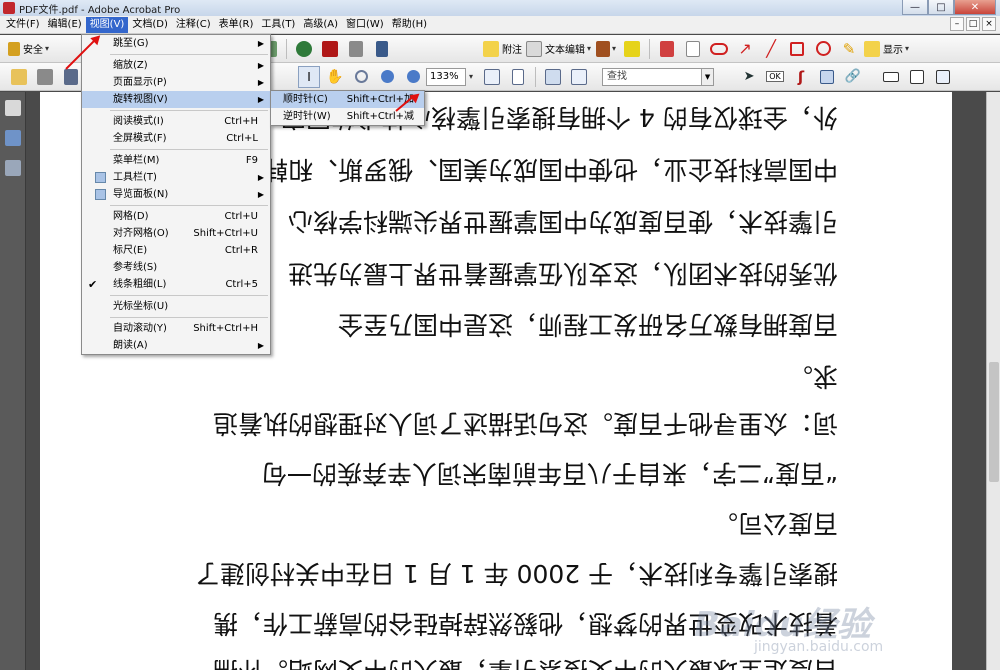 The width and height of the screenshot is (1000, 670). What do you see at coordinates (130, 65) in the screenshot?
I see `menu-item-label: 缩放(Z)` at bounding box center [130, 65].